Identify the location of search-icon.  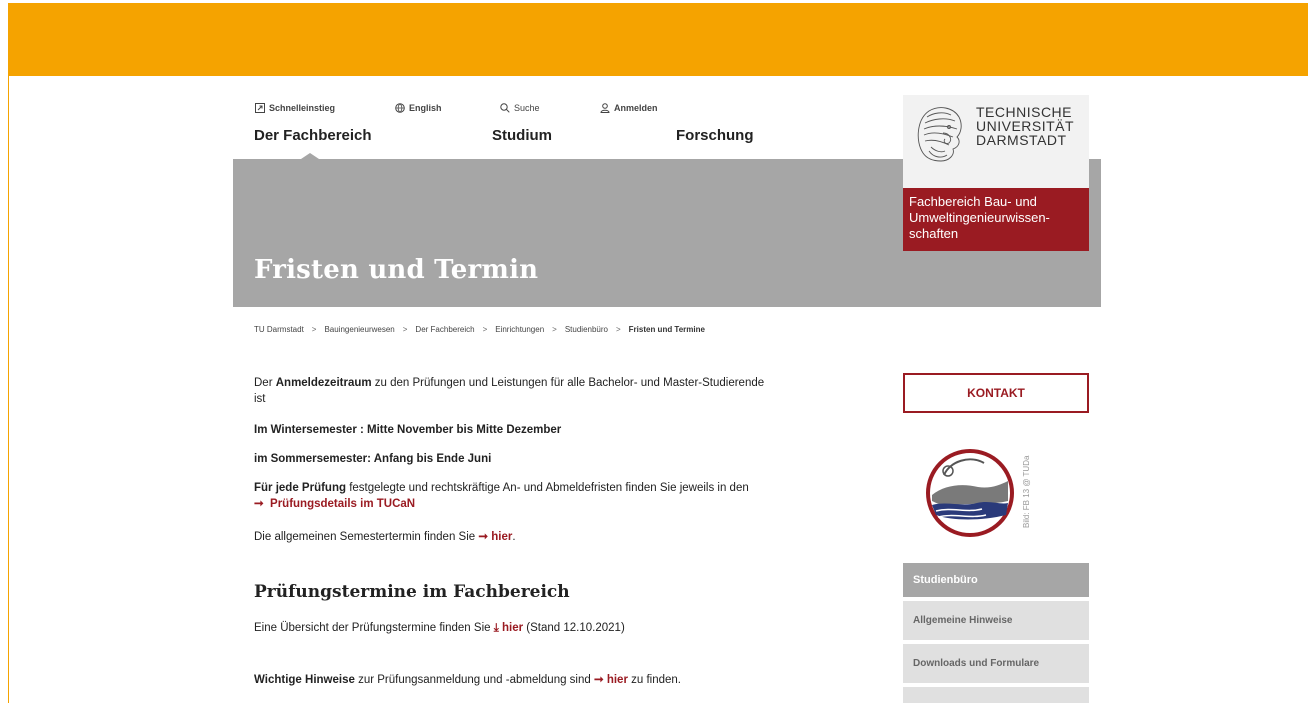
(505, 108).